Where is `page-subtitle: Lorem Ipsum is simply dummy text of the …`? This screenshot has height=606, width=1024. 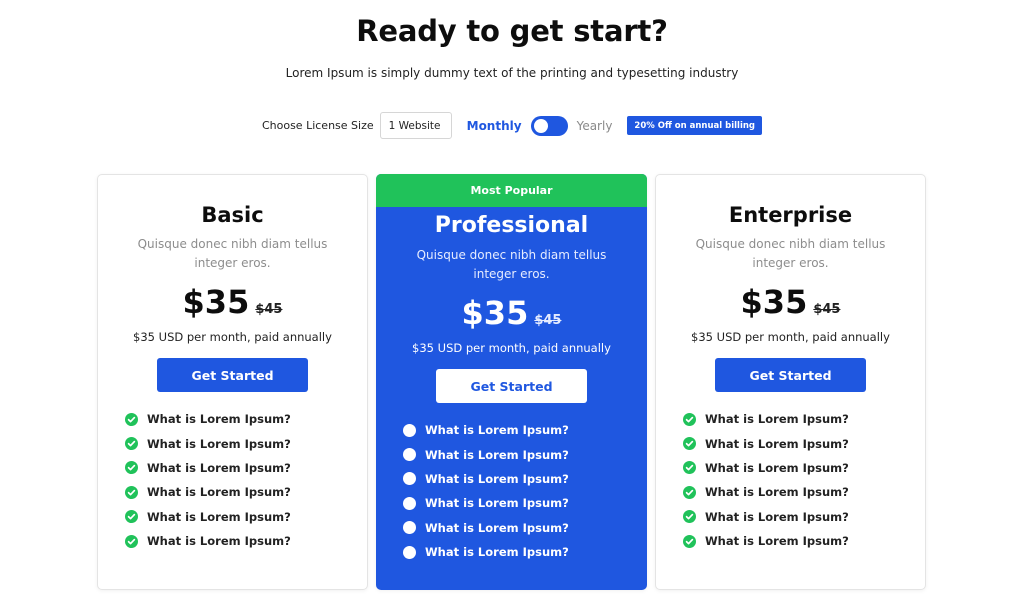
page-subtitle: Lorem Ipsum is simply dummy text of the … is located at coordinates (512, 73).